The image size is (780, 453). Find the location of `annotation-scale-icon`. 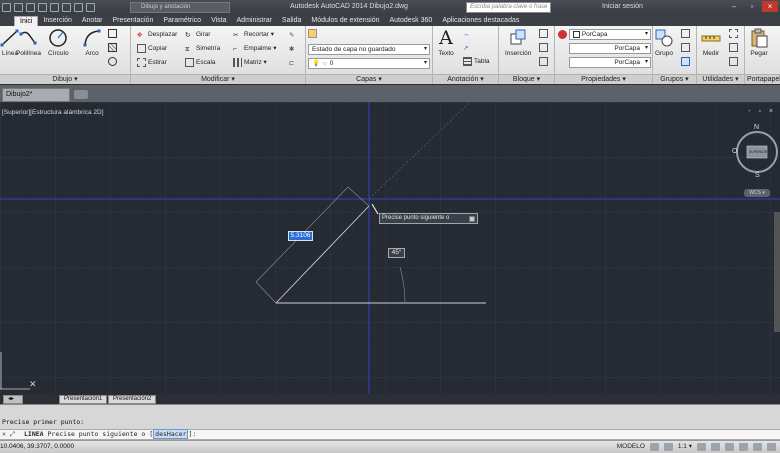

annotation-scale-icon is located at coordinates (668, 447).